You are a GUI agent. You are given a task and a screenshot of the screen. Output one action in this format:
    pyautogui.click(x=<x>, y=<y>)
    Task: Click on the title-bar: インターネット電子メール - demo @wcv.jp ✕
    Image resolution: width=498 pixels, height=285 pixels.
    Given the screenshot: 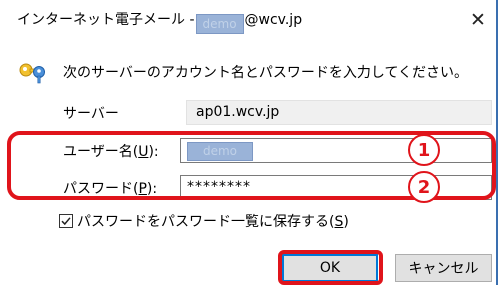 What is the action you would take?
    pyautogui.click(x=249, y=21)
    